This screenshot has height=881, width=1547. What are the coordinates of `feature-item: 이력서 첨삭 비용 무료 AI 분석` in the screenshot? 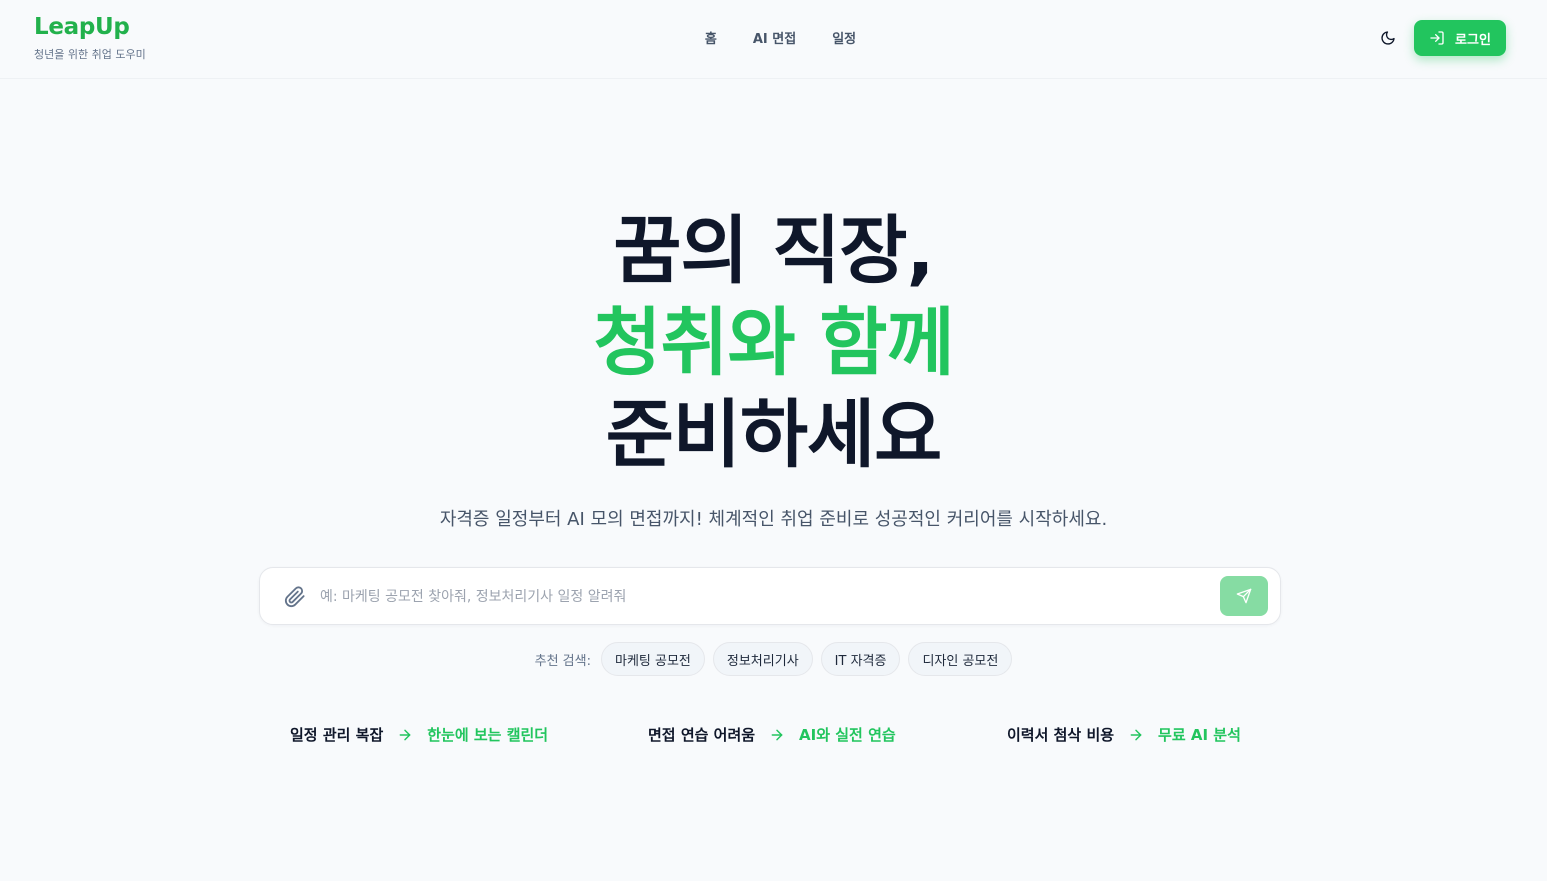 It's located at (1124, 734).